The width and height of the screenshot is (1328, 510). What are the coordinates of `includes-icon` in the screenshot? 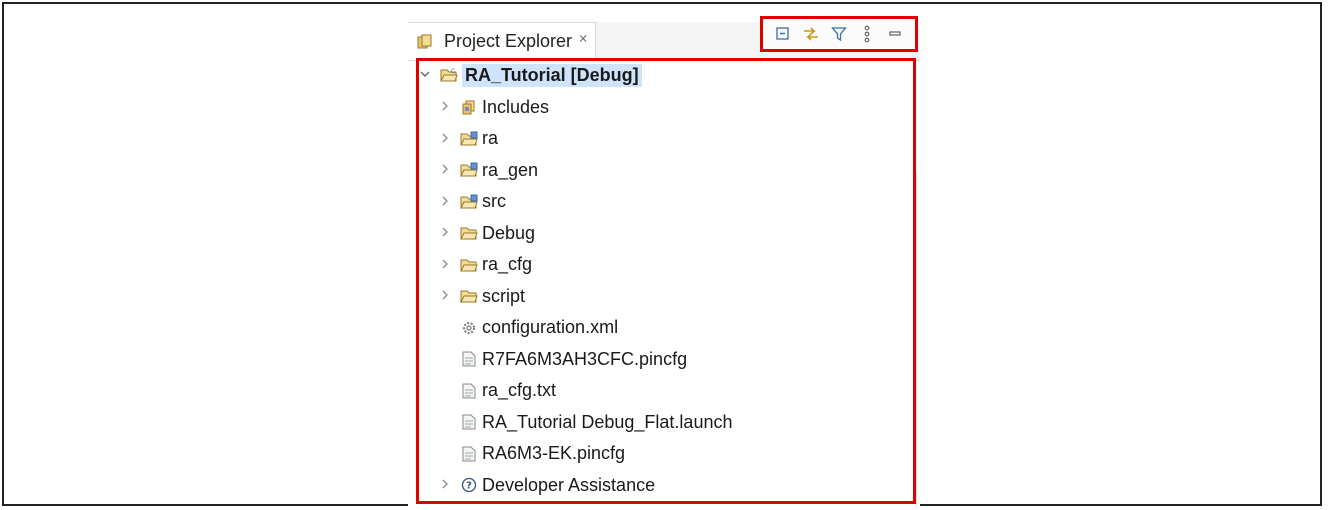 It's located at (469, 107).